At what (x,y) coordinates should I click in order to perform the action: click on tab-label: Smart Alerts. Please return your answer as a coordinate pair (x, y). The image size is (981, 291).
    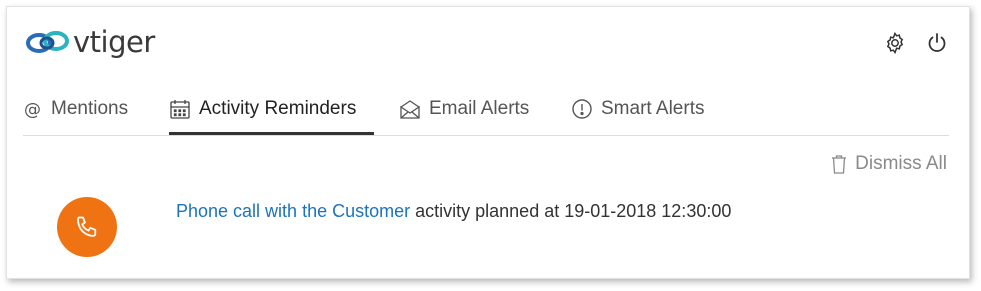
    Looking at the image, I should click on (653, 108).